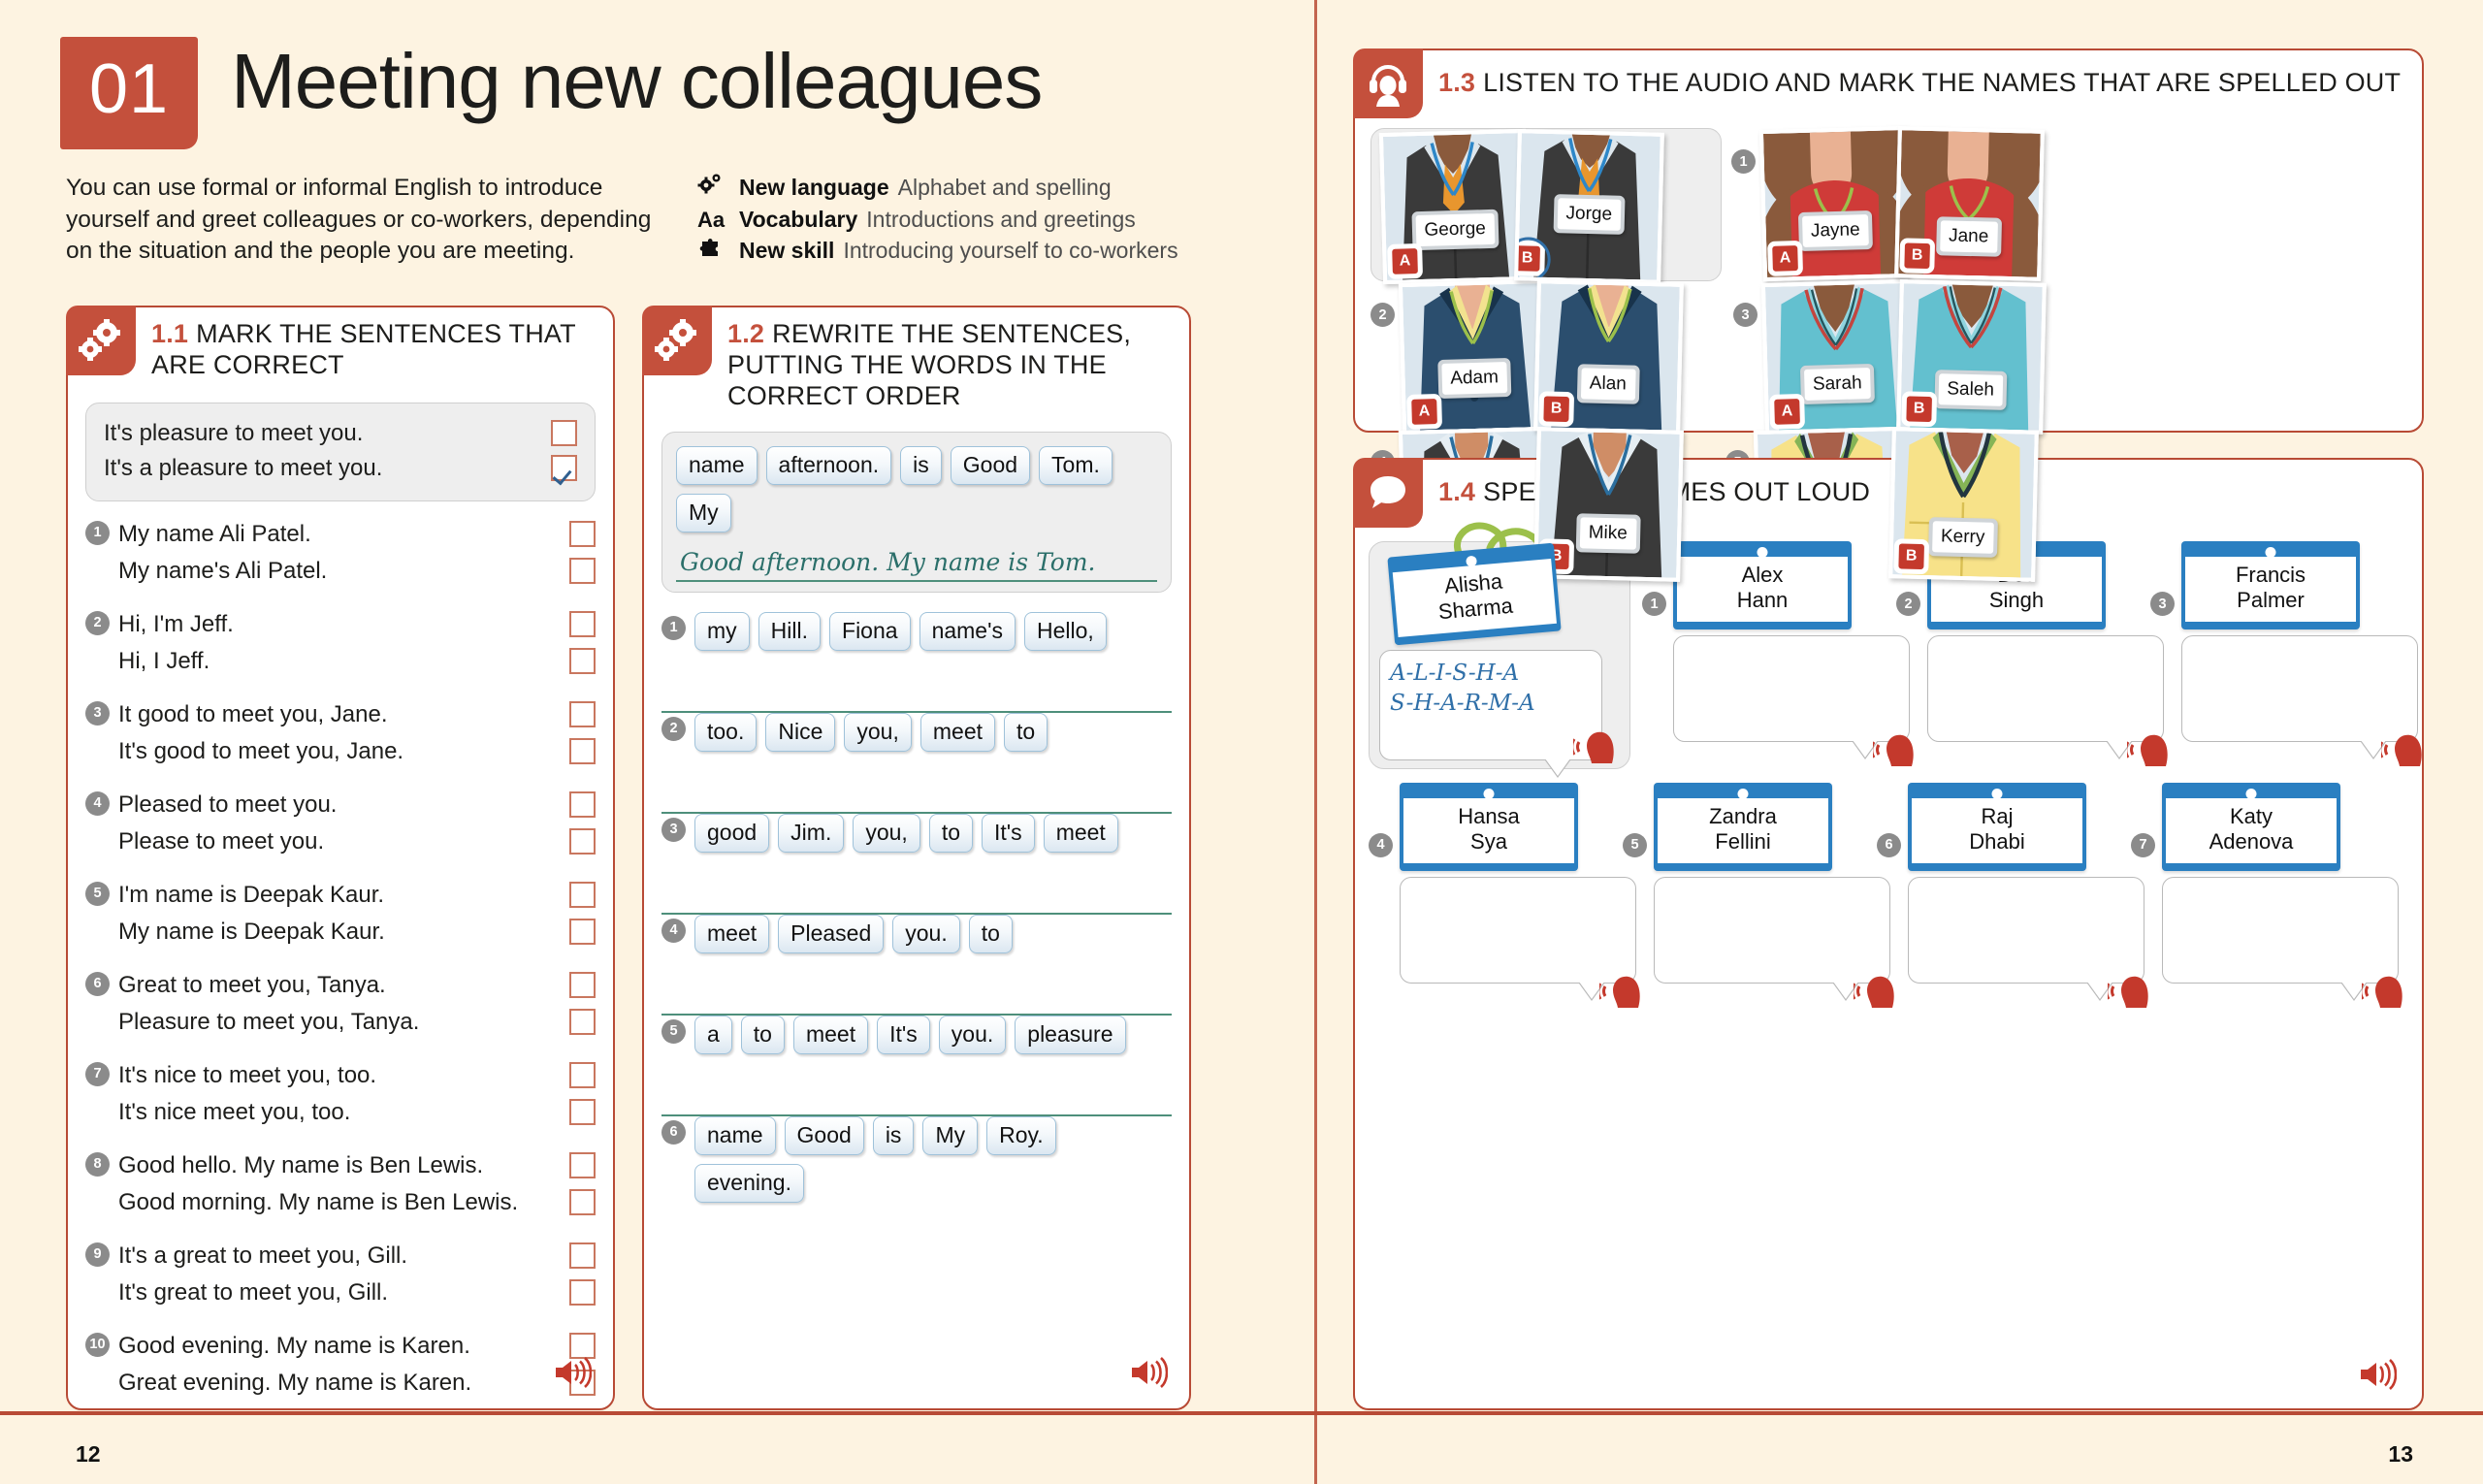 This screenshot has height=1484, width=2483. Describe the element at coordinates (1527, 258) in the screenshot. I see `option-label-b-marked: B` at that location.